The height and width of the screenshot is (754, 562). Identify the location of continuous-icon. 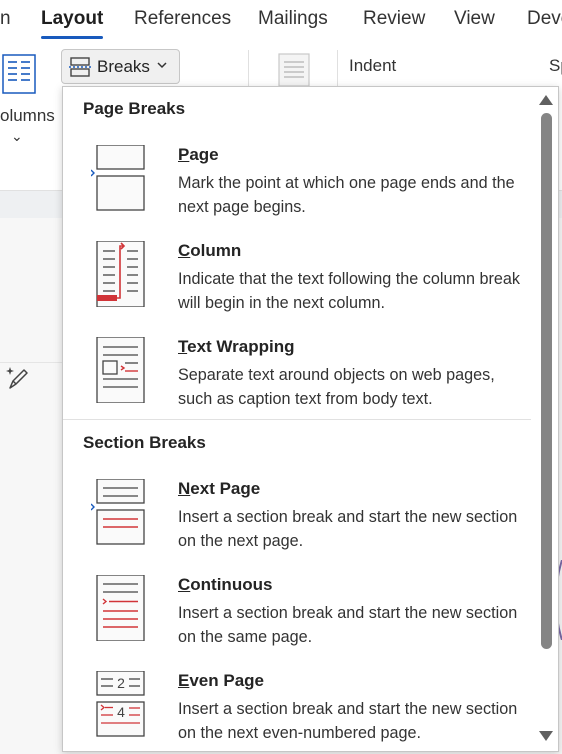
(120, 608).